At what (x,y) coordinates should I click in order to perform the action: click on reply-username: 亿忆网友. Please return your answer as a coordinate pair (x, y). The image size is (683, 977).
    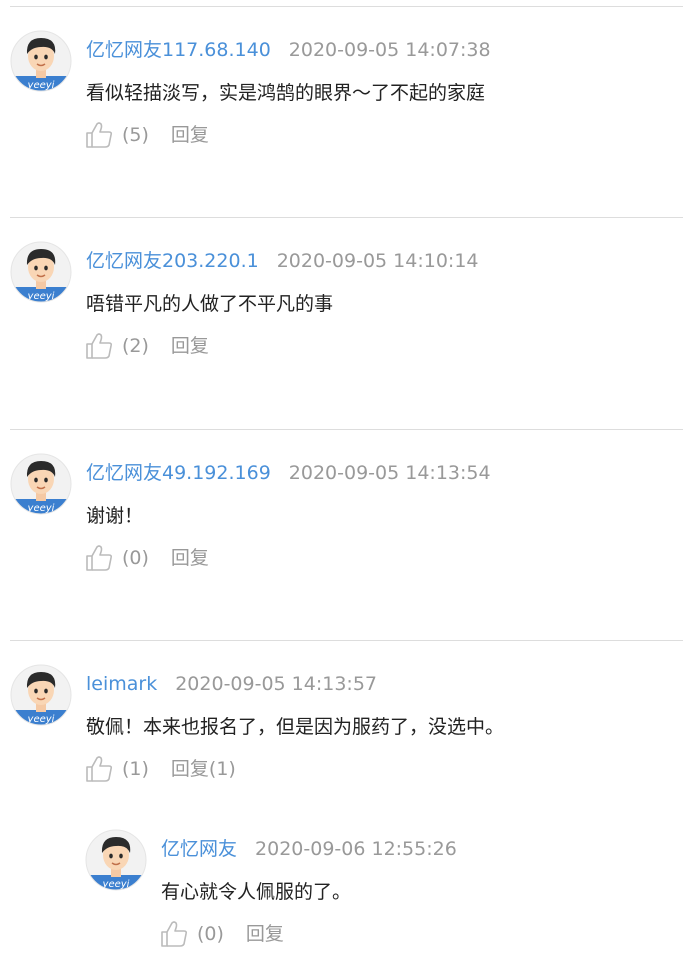
    Looking at the image, I should click on (199, 849).